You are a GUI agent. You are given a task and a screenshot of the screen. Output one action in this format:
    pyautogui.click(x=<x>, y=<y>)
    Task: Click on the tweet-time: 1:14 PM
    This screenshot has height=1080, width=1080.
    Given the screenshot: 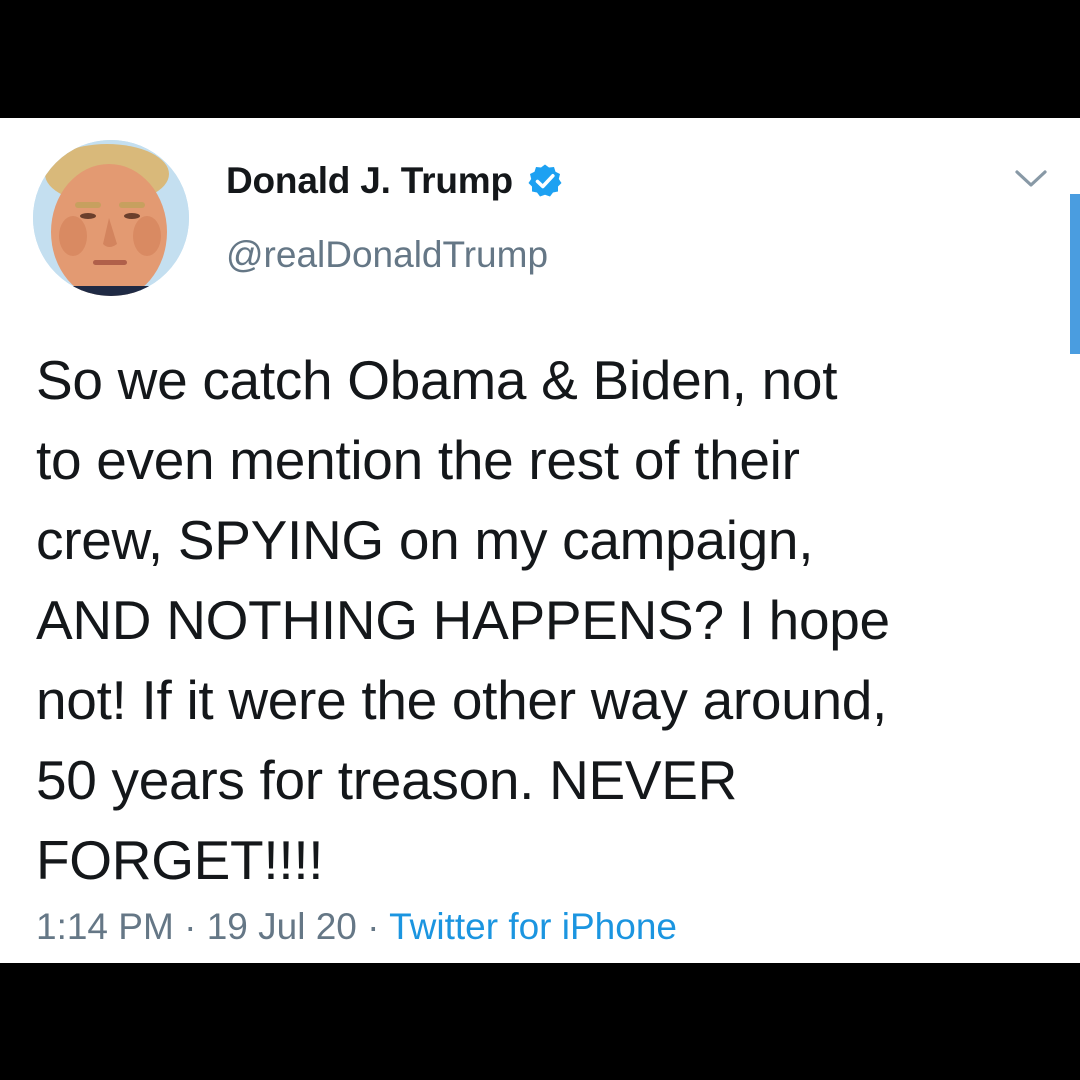 What is the action you would take?
    pyautogui.click(x=105, y=926)
    